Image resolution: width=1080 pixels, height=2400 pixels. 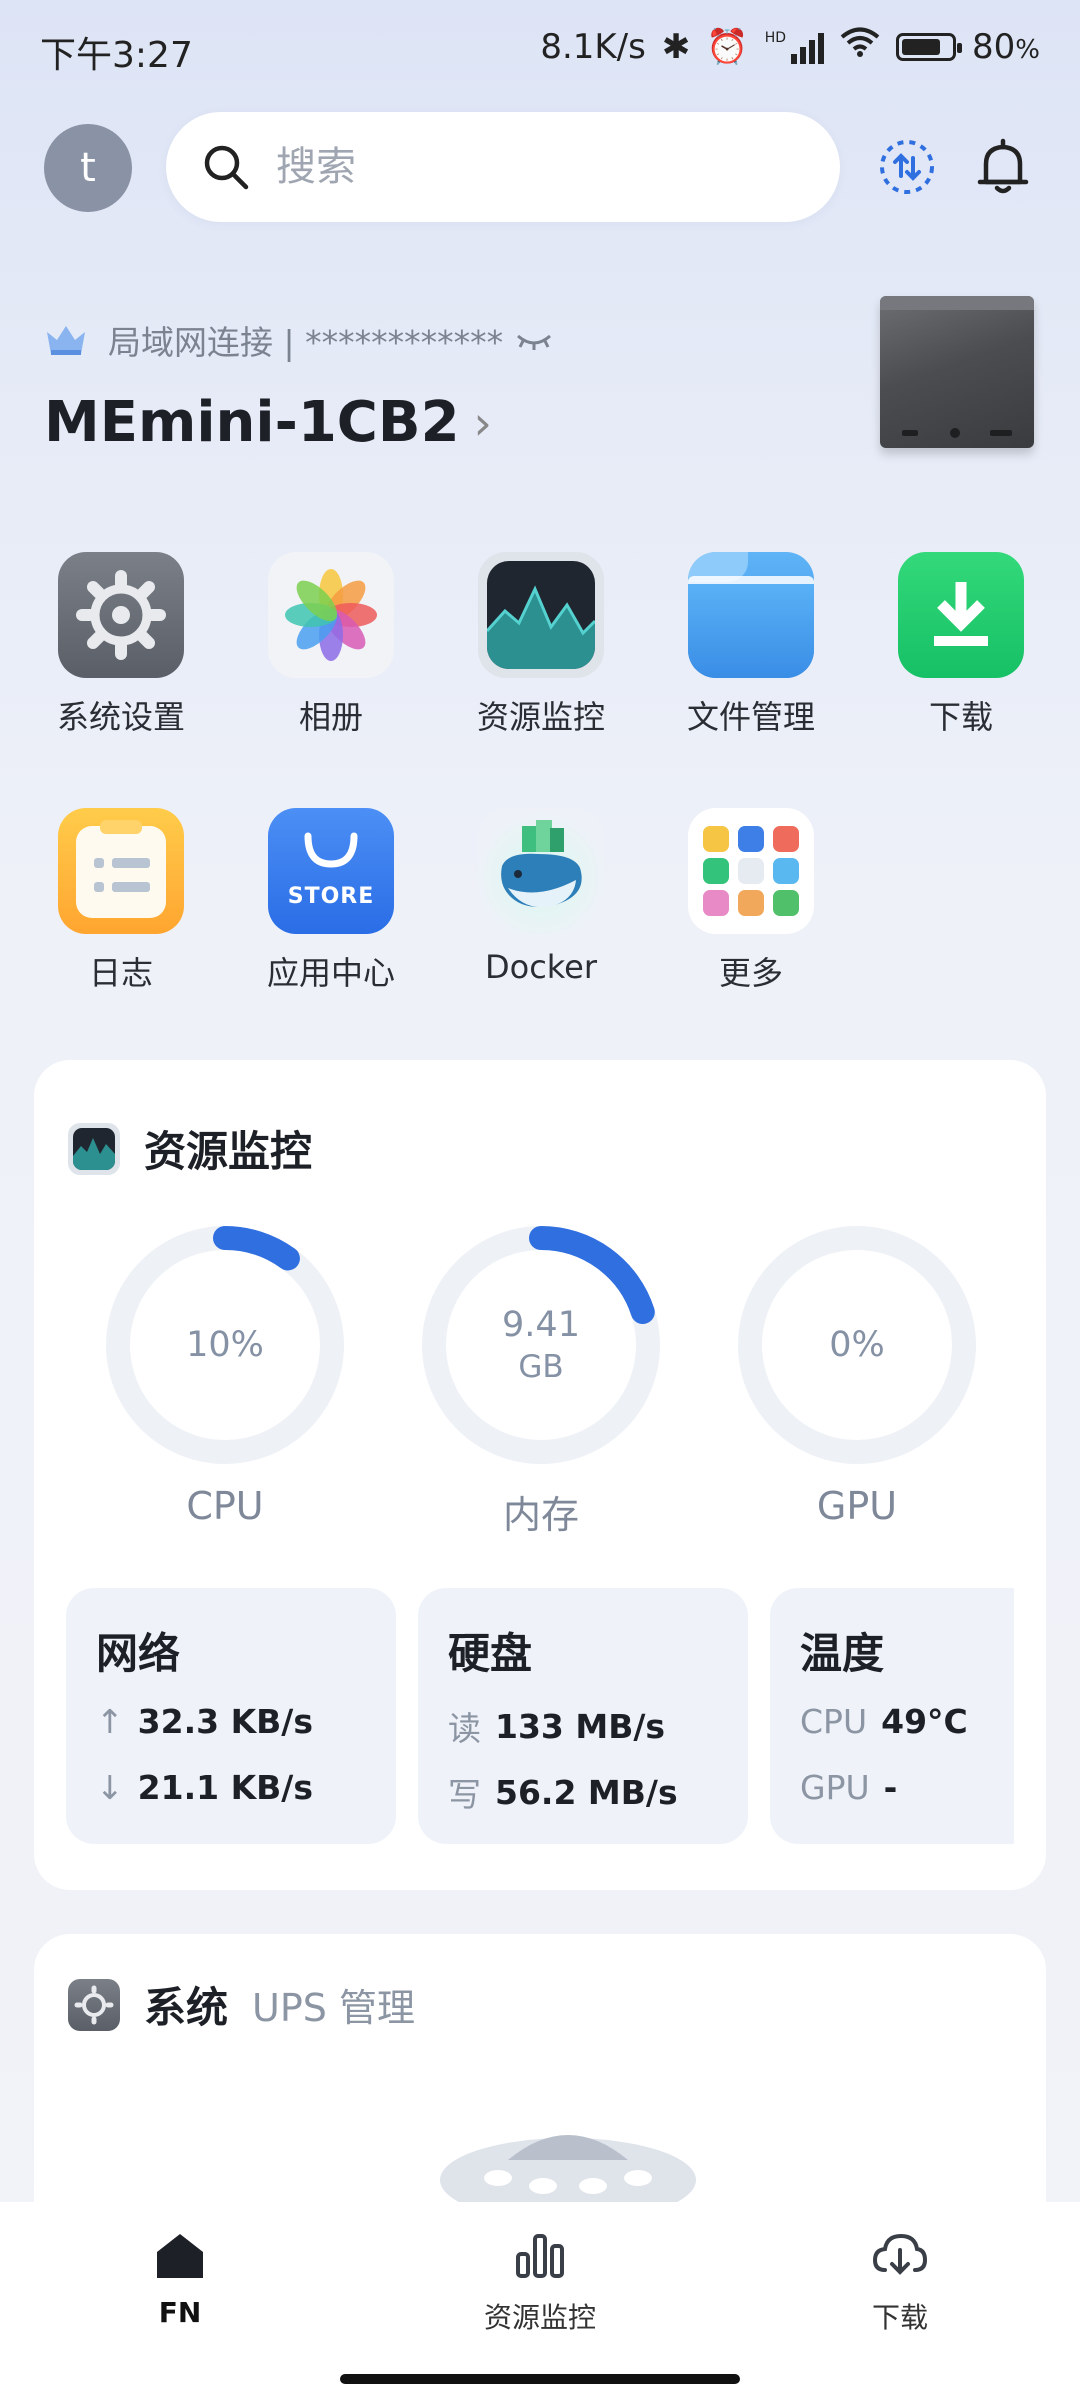 I want to click on device-image, so click(x=957, y=372).